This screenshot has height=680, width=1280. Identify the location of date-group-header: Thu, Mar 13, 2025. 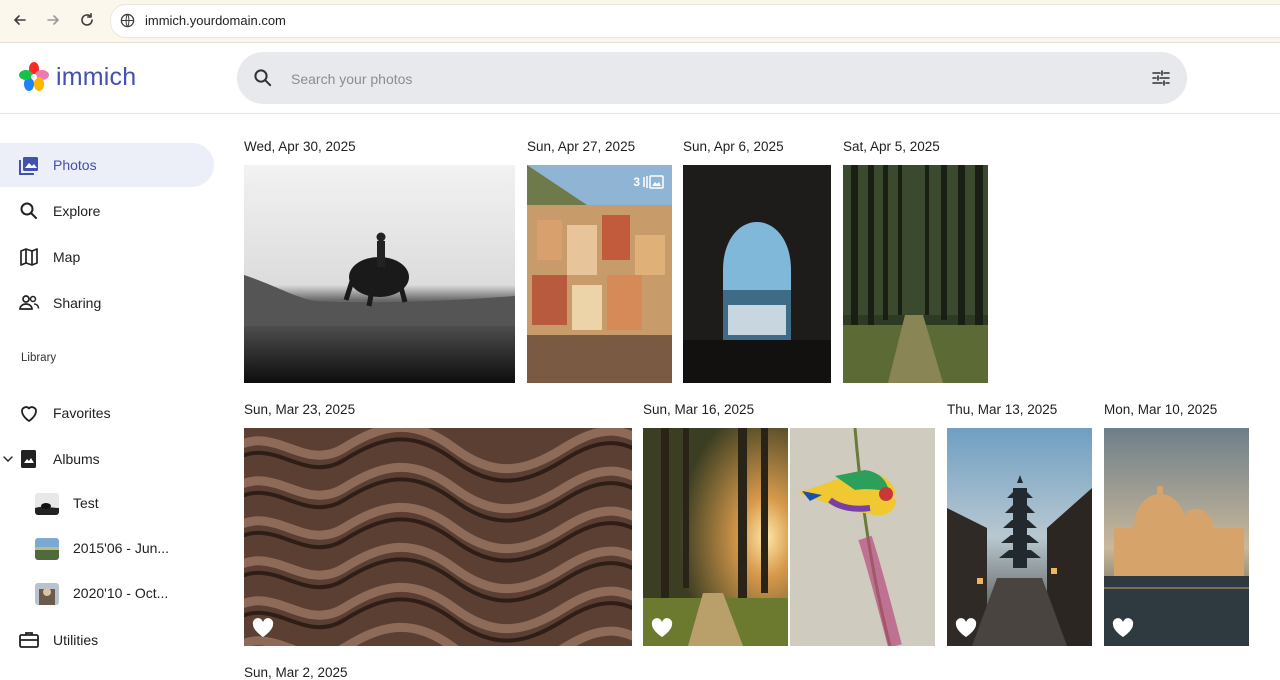
(1002, 409).